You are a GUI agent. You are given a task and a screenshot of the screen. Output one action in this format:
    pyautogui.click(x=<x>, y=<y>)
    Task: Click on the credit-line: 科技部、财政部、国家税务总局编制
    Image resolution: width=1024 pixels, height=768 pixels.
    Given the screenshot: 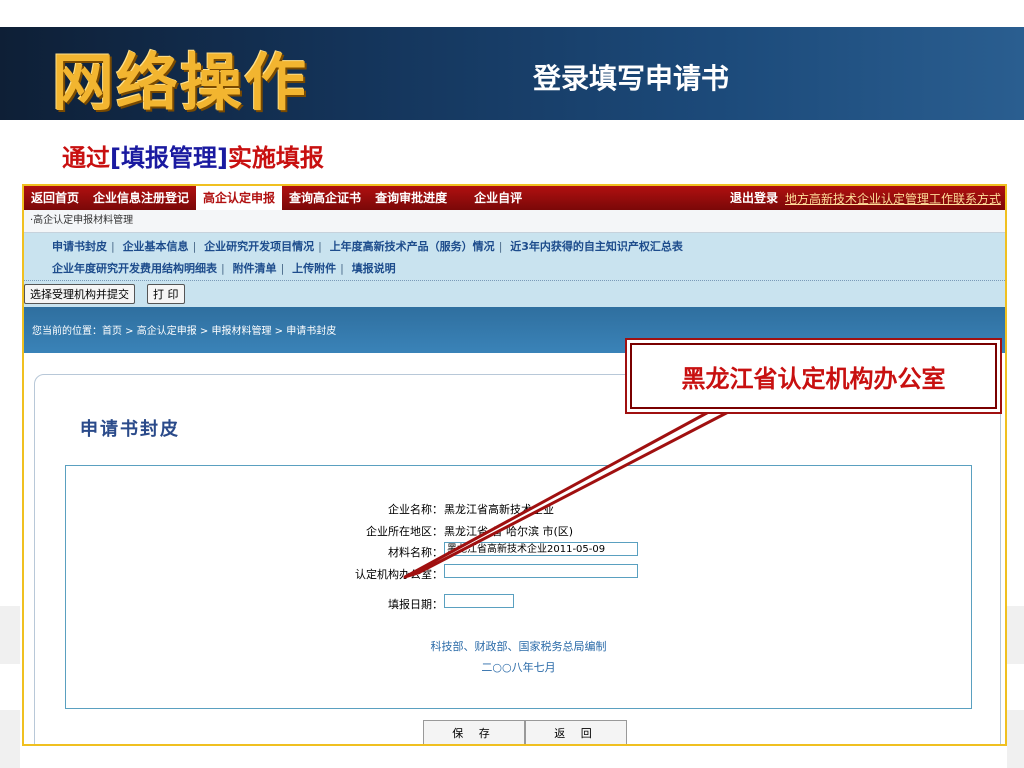 What is the action you would take?
    pyautogui.click(x=518, y=646)
    